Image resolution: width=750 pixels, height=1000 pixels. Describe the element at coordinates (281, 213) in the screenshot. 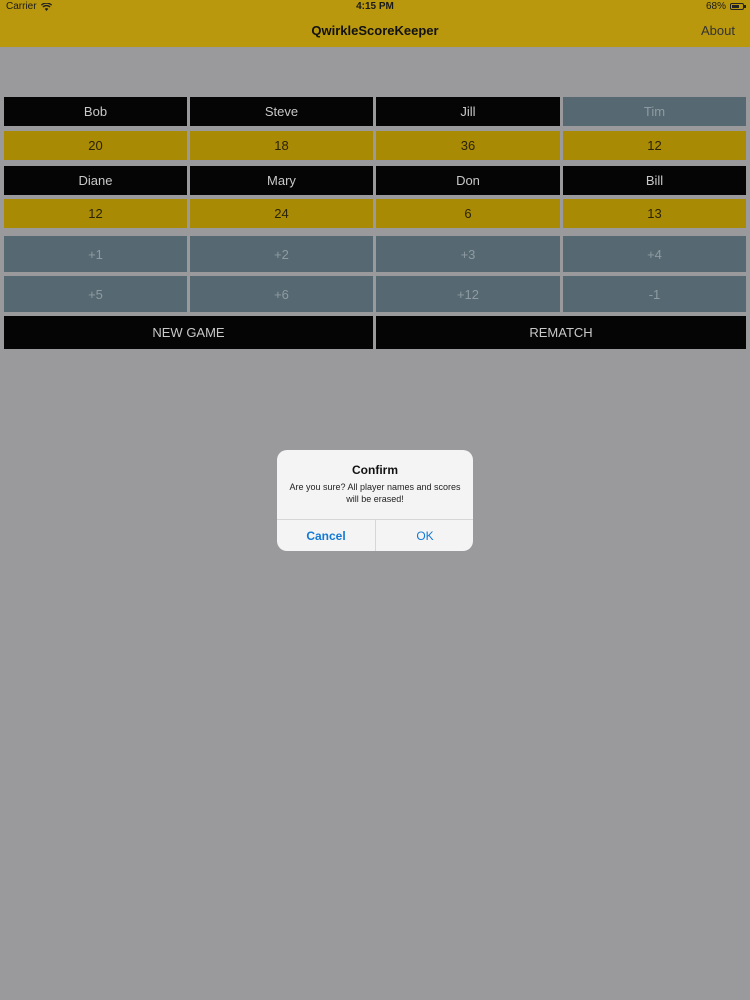

I see `player-score-mary: 24` at that location.